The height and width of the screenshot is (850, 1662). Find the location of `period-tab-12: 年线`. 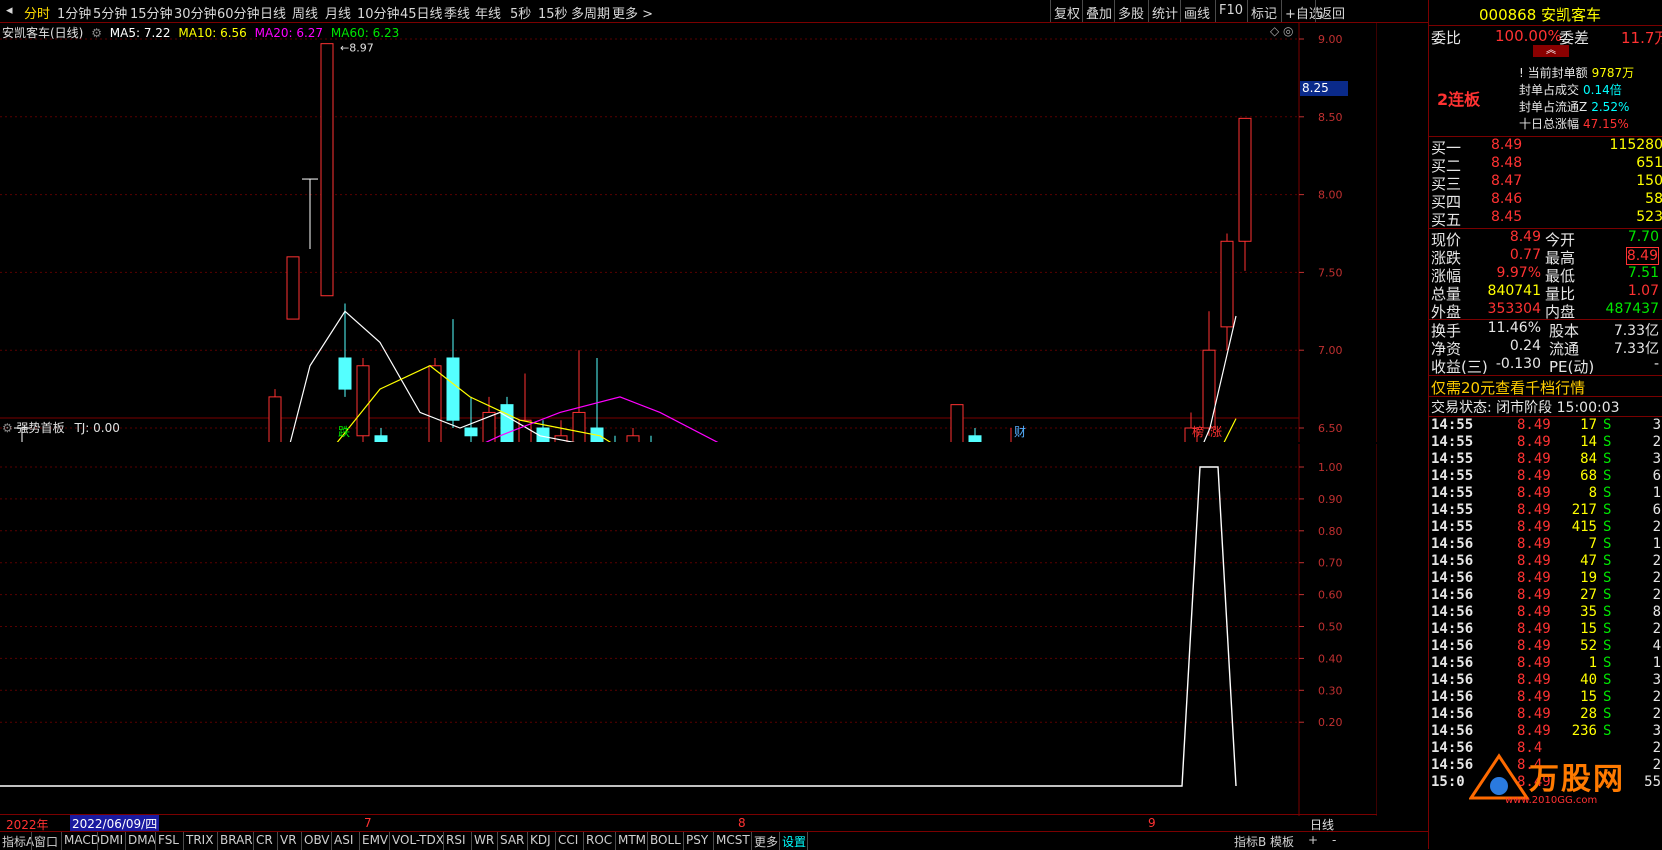

period-tab-12: 年线 is located at coordinates (488, 12).